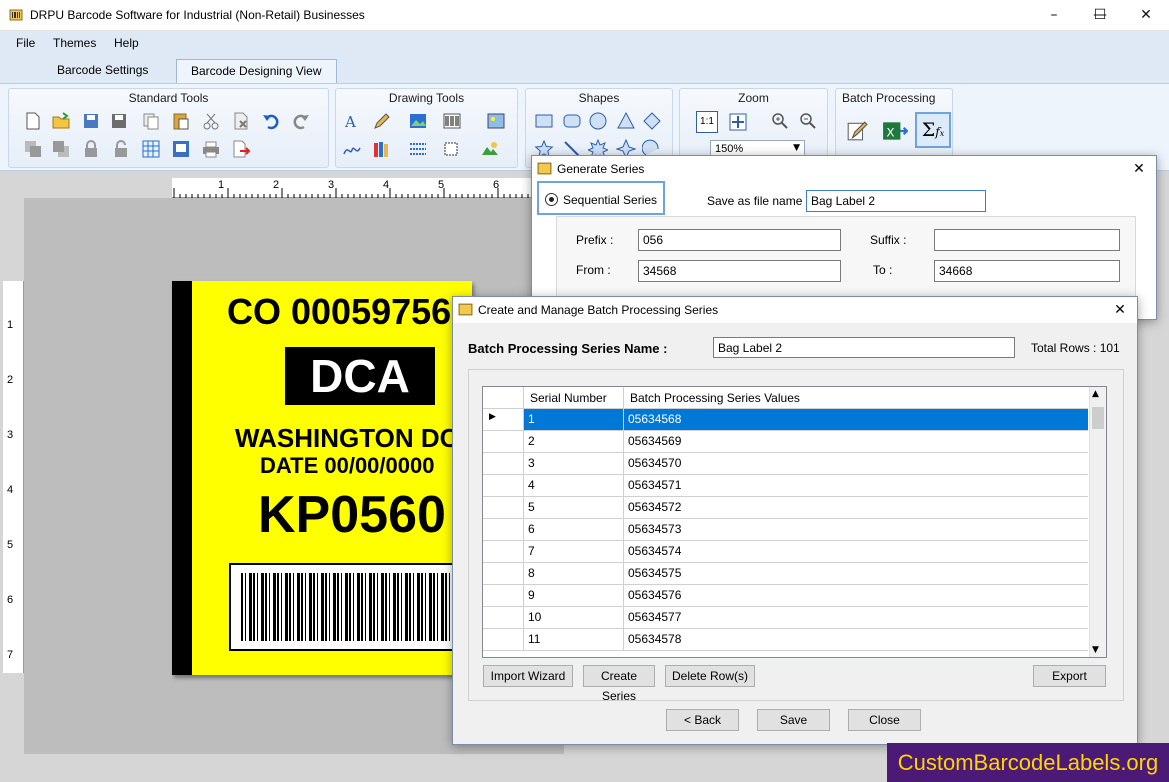  Describe the element at coordinates (352, 515) in the screenshot. I see `label-code: KP0560` at that location.